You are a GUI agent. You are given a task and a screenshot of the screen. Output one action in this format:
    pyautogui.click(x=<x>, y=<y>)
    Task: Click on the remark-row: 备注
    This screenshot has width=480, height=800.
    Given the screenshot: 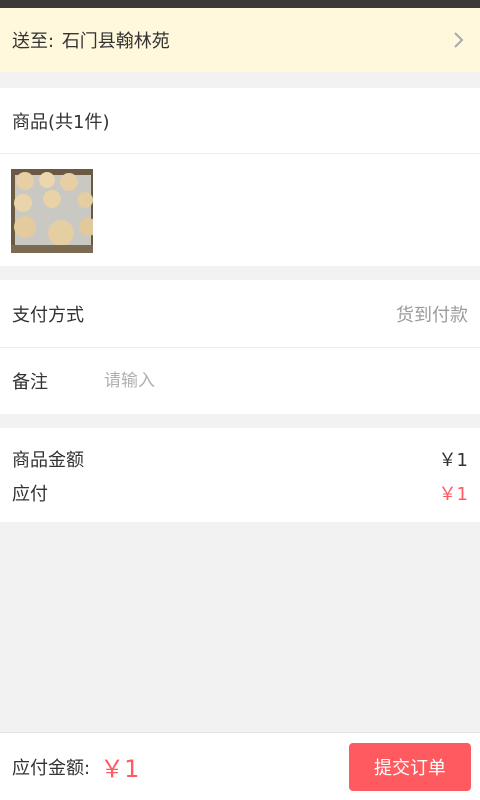 What is the action you would take?
    pyautogui.click(x=240, y=380)
    